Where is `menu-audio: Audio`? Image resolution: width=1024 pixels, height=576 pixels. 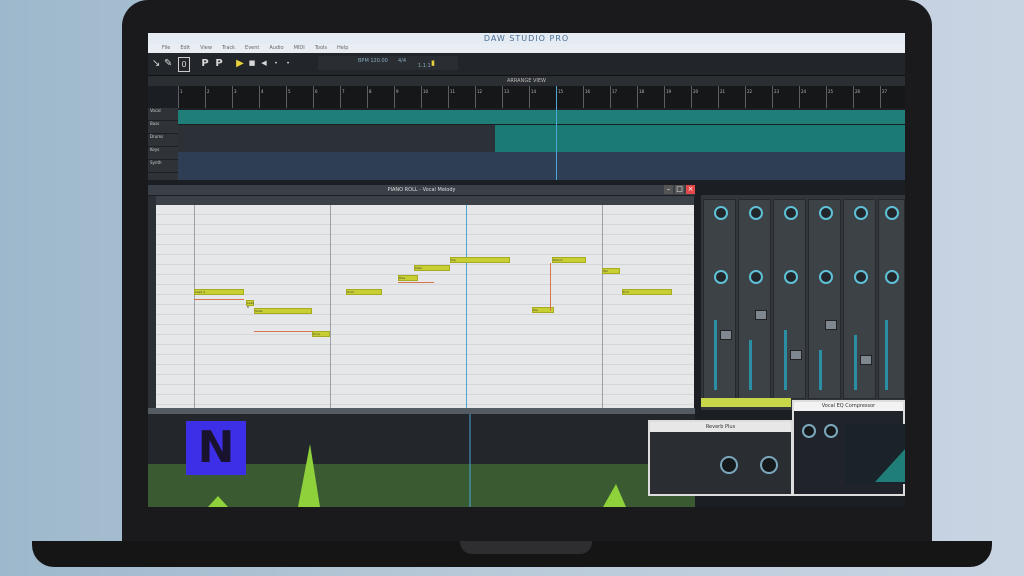
menu-audio: Audio is located at coordinates (276, 48).